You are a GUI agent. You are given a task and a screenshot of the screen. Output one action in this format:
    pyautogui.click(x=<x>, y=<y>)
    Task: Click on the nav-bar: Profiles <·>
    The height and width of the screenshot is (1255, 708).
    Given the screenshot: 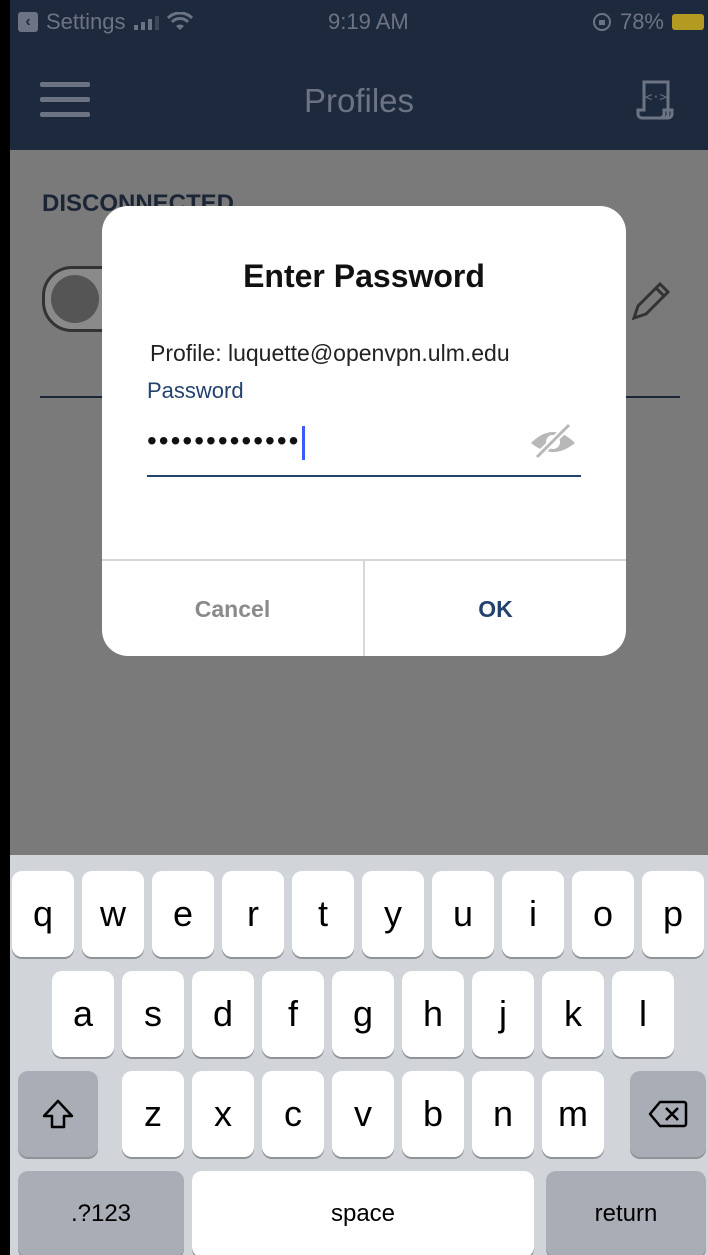 What is the action you would take?
    pyautogui.click(x=359, y=95)
    